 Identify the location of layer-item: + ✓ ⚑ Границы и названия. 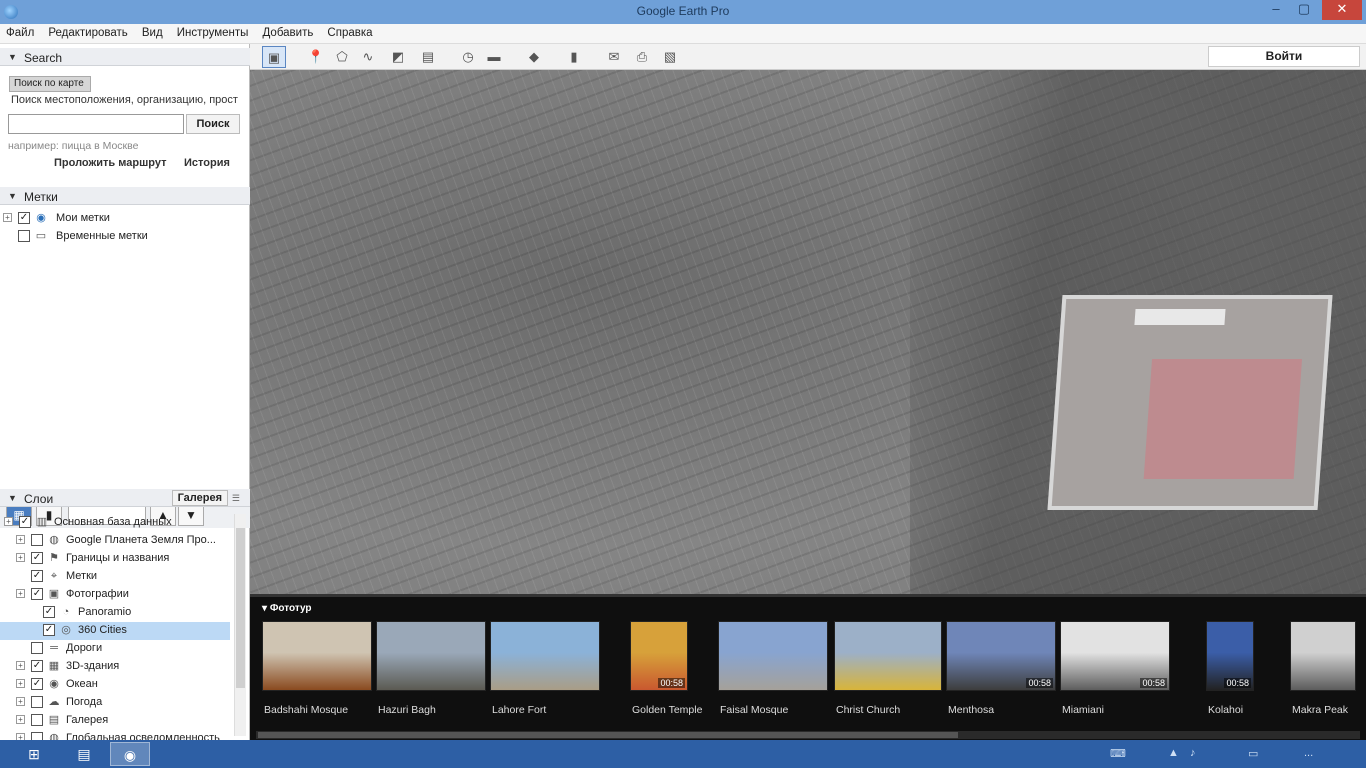
(115, 559).